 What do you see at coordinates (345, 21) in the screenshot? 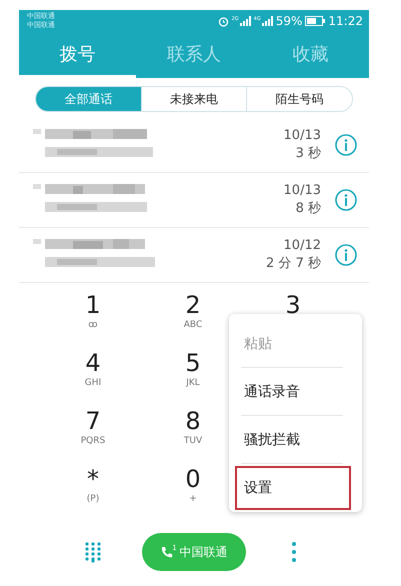
I see `clock-time: 11:22` at bounding box center [345, 21].